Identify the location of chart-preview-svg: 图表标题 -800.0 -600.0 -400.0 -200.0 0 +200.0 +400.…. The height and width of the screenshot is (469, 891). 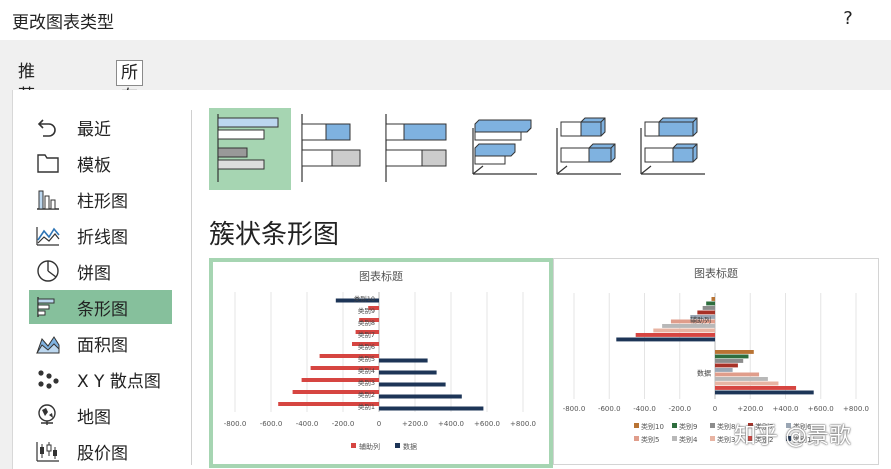
(380, 360).